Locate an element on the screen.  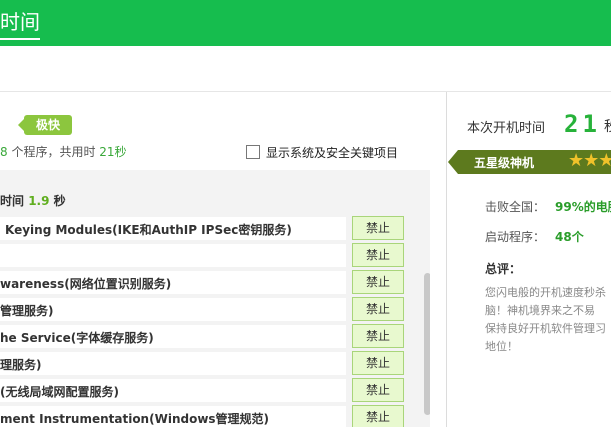
sub-toolbar is located at coordinates (305, 69).